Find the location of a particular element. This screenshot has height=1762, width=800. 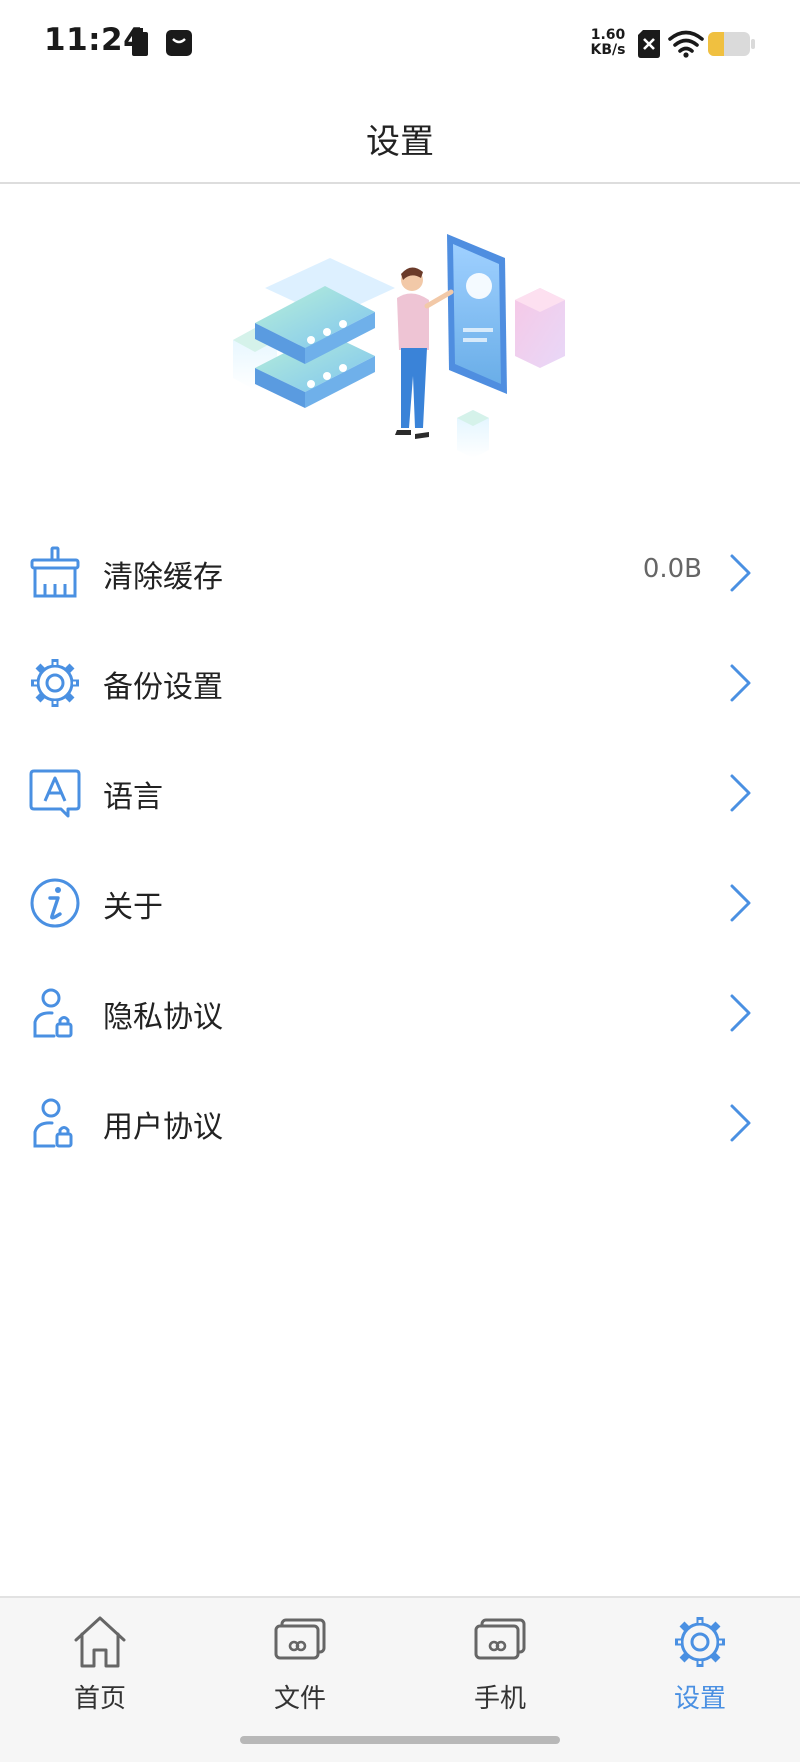

network-speed: 1.60 KB/s is located at coordinates (608, 43).